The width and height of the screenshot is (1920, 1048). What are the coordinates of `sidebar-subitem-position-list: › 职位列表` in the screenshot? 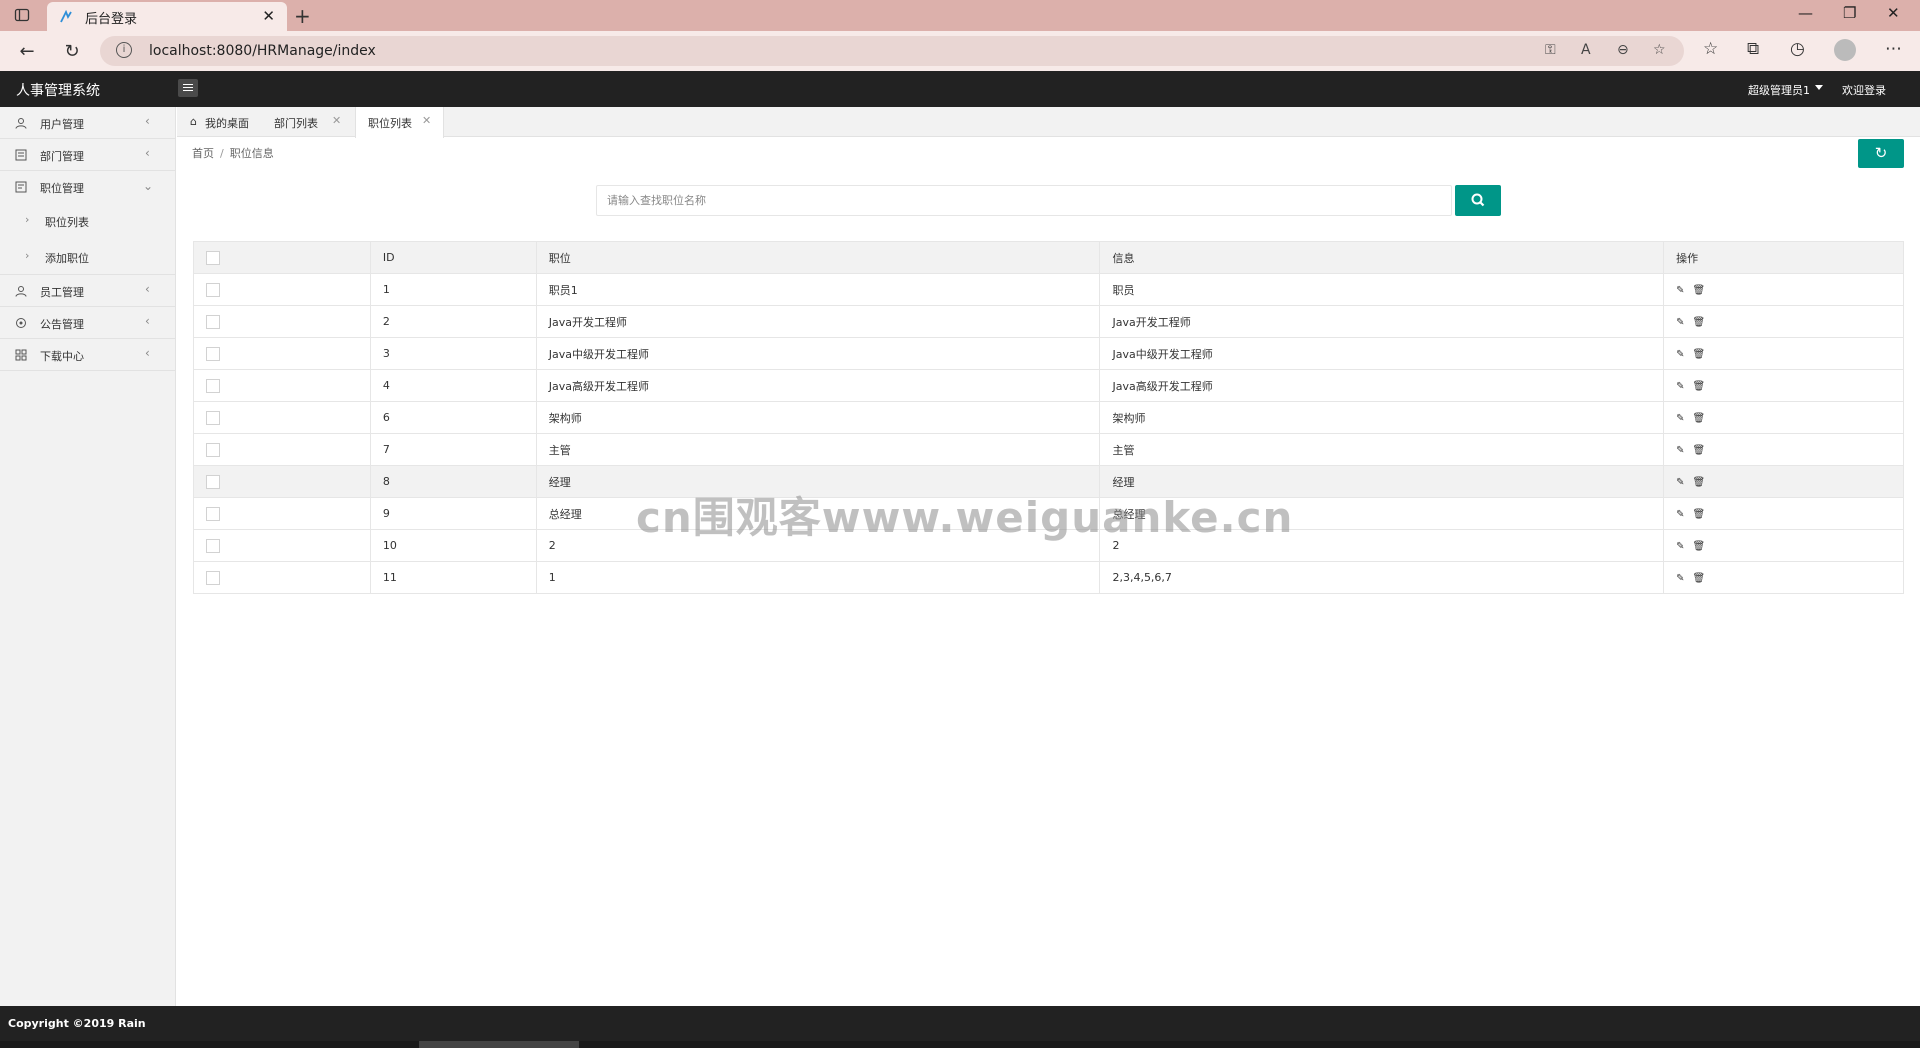 It's located at (88, 221).